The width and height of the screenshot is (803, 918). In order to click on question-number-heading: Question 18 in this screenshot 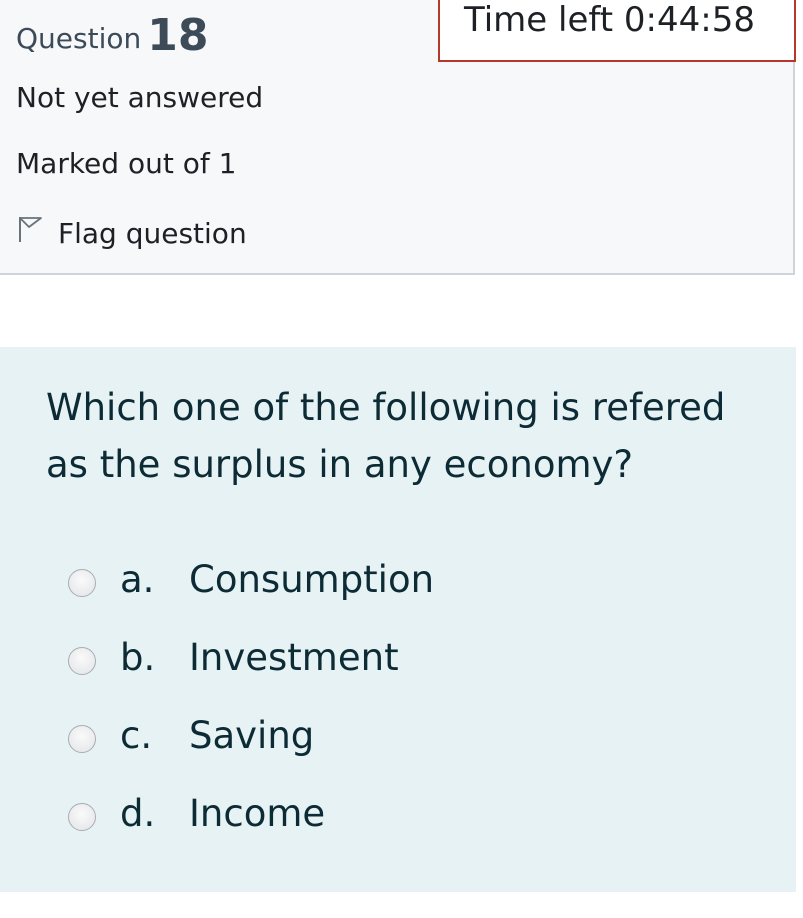, I will do `click(112, 36)`.